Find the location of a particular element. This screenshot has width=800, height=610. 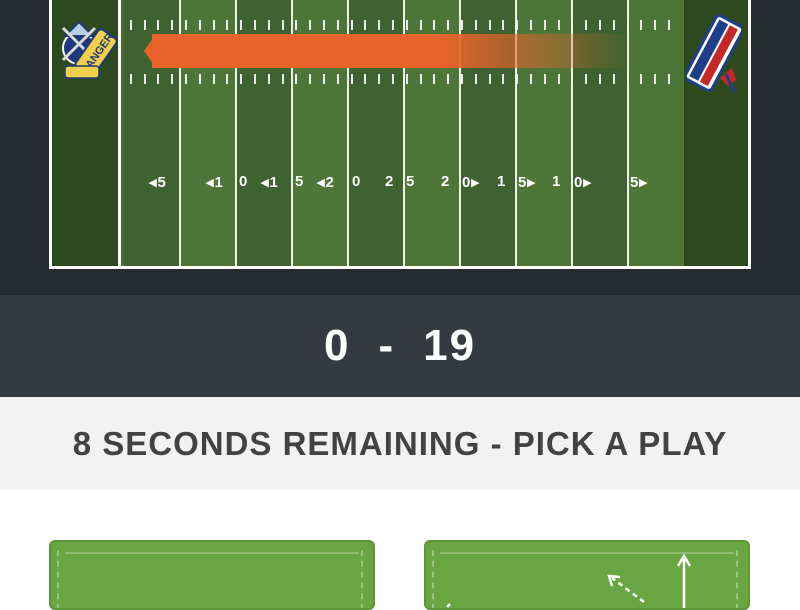

yard-numbers: ◂5 ◂1 0 ◂1 5 ◂2 0 2 5 2 0▸ 1 5▸ 1 0▸ 5▸ is located at coordinates (400, 183).